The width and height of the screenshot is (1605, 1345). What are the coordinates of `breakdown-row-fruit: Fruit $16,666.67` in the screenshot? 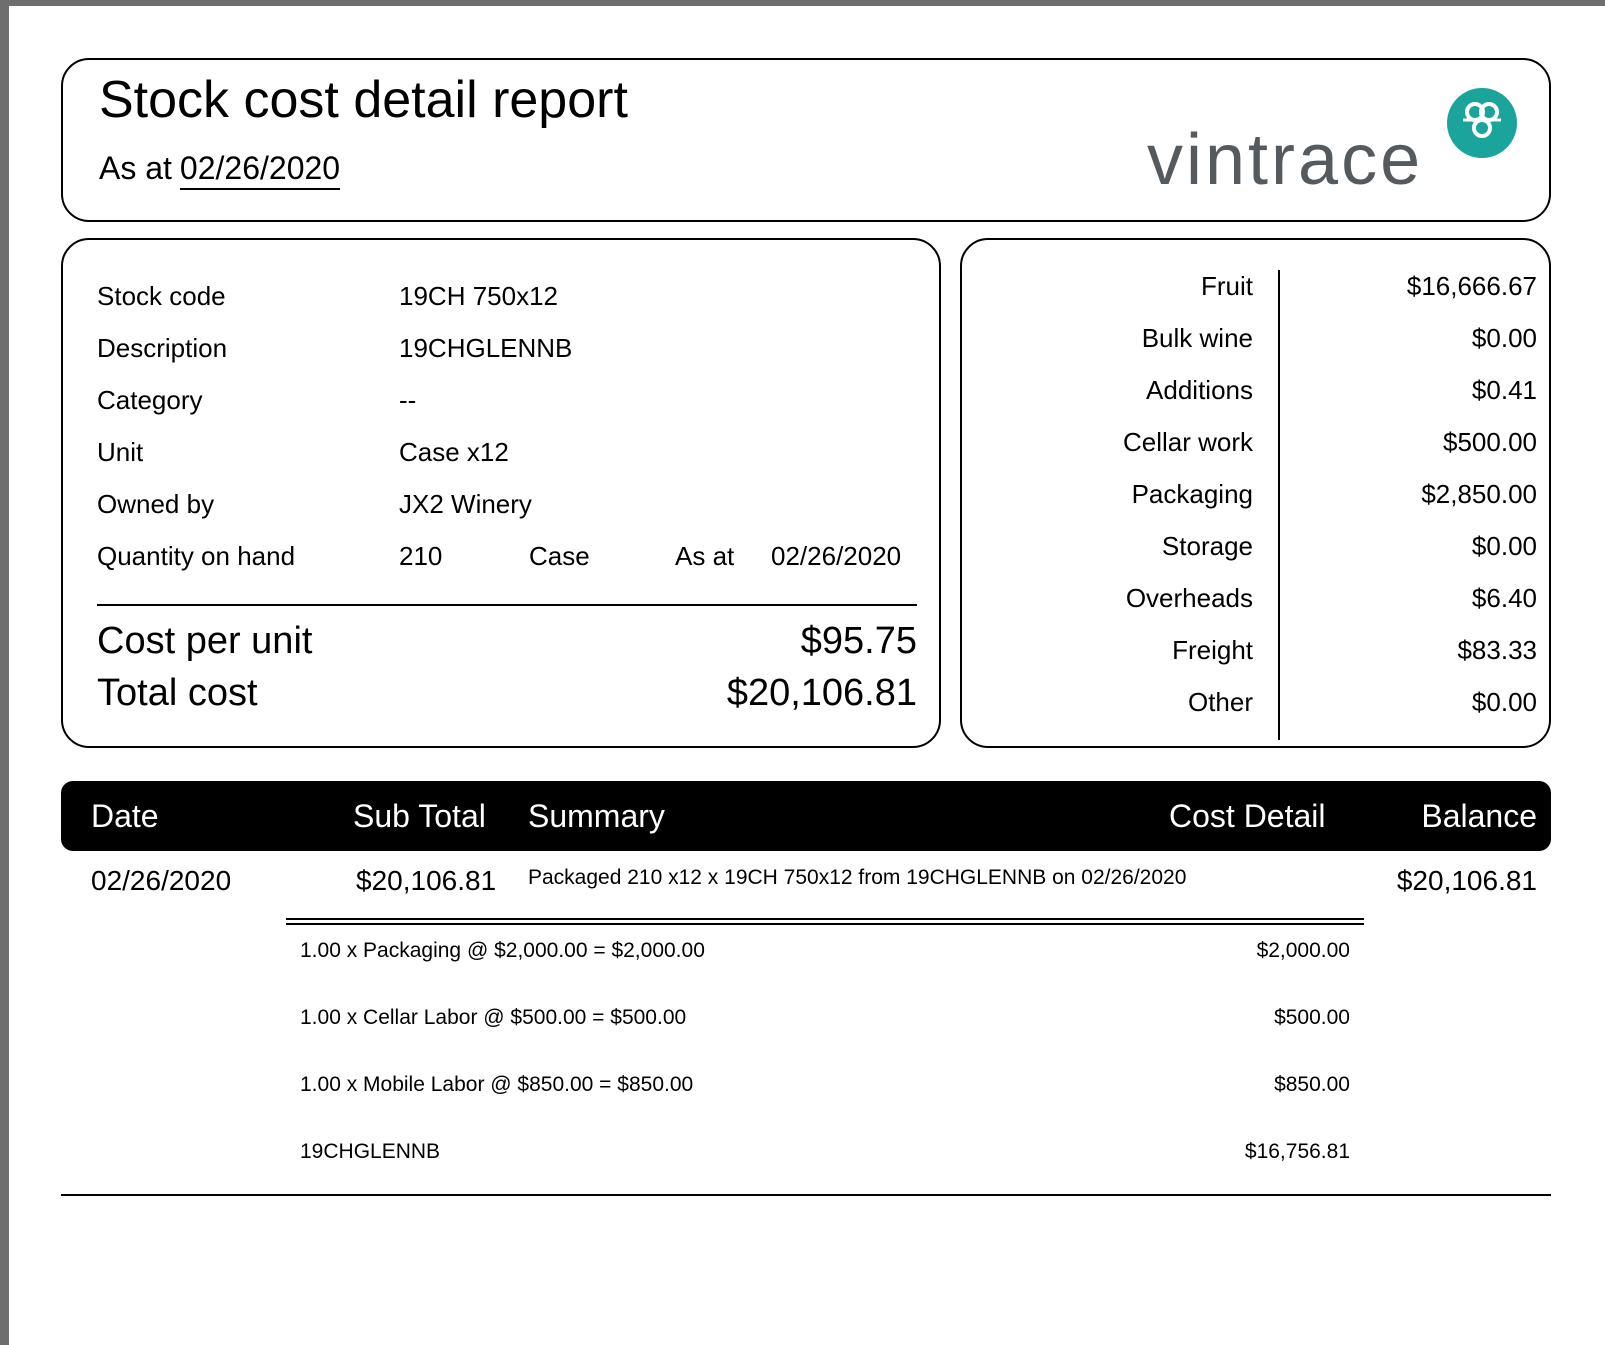 It's located at (1257, 286).